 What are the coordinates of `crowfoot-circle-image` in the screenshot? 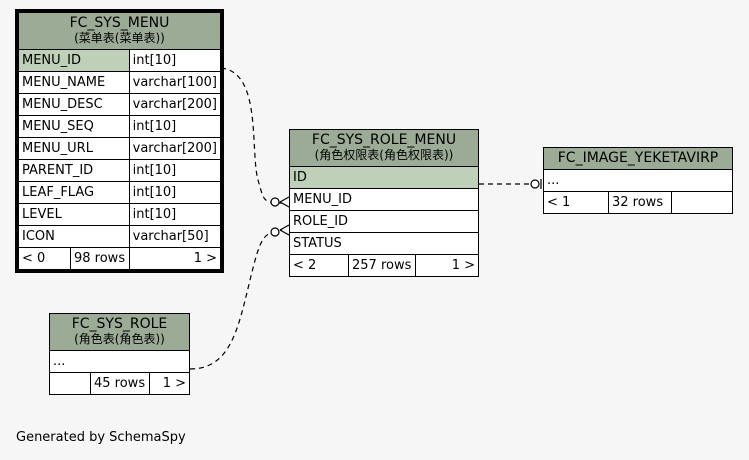 It's located at (535, 184).